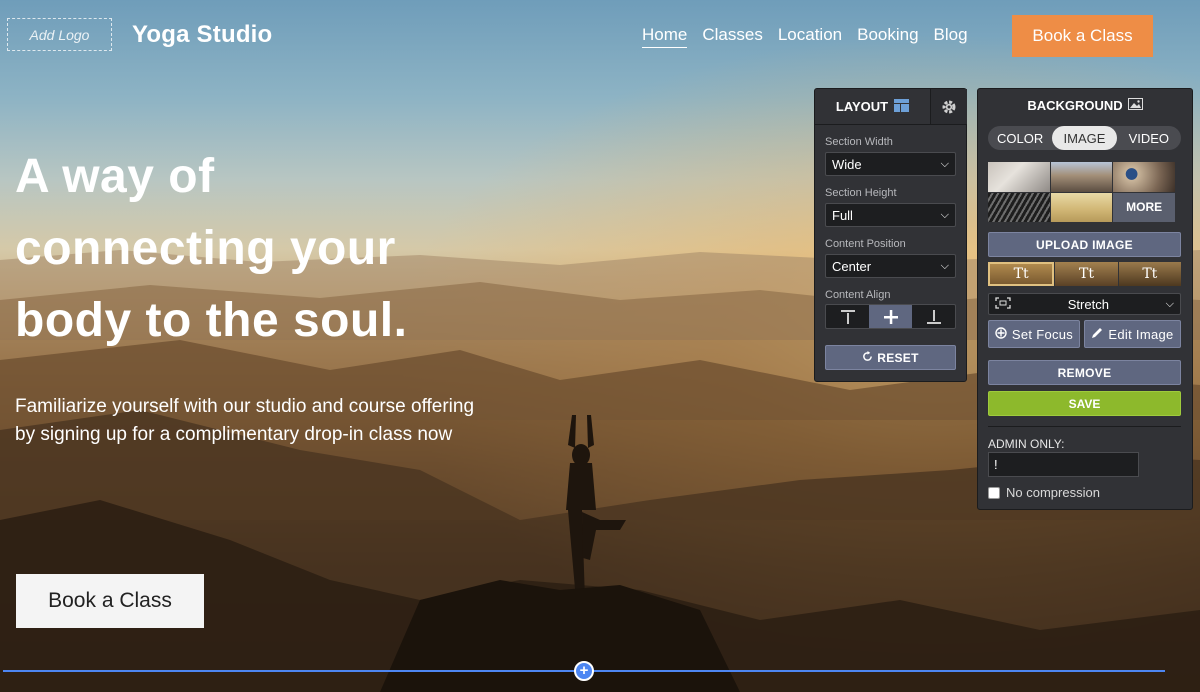 The width and height of the screenshot is (1200, 692). What do you see at coordinates (1084, 372) in the screenshot?
I see `remove-image-button: REMOVE` at bounding box center [1084, 372].